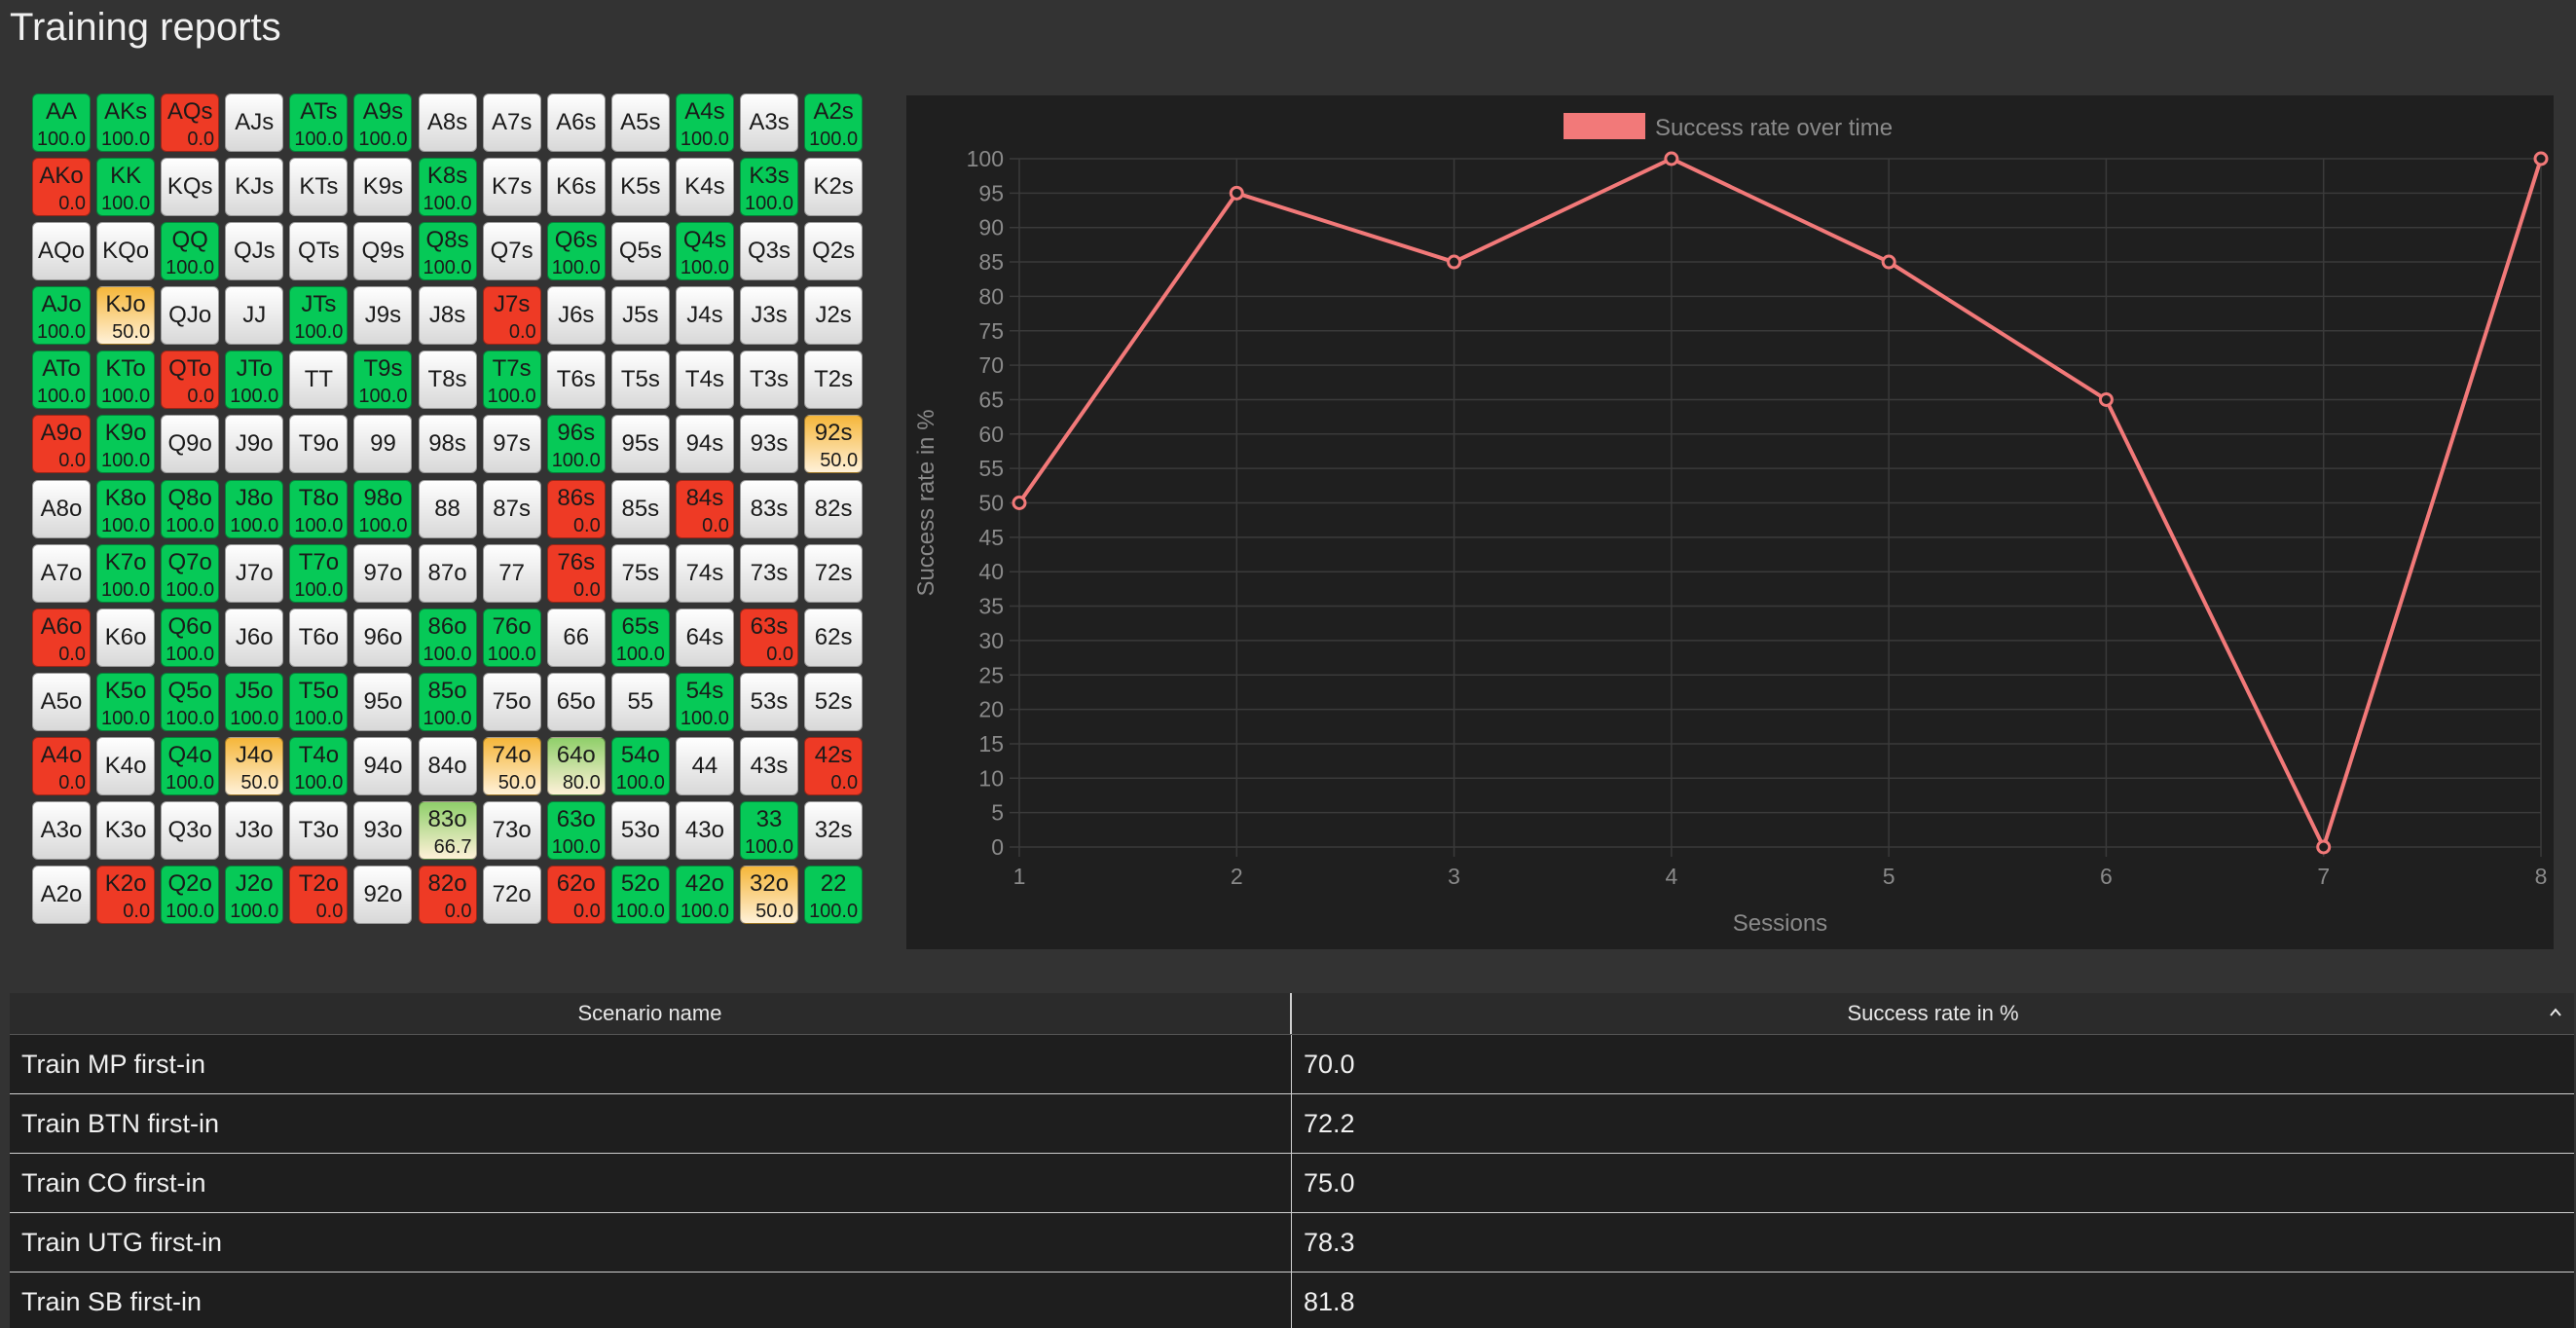 This screenshot has width=2576, height=1328. I want to click on hand-cell: A2s 100.0, so click(834, 122).